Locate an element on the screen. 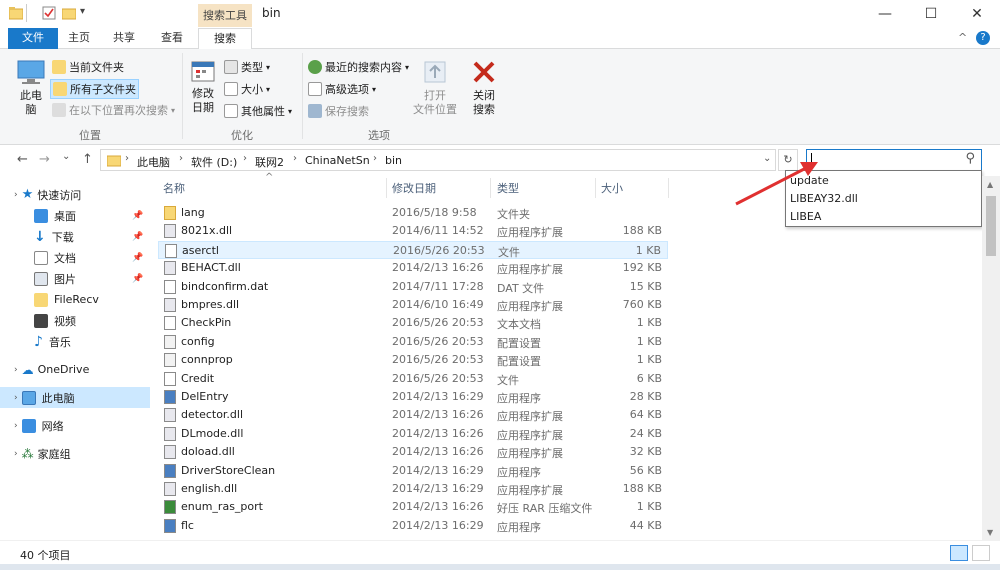 The image size is (1000, 570). file-row: DLmode.dll 2014/2/13 16:26 应用程序扩展 24 KB is located at coordinates (413, 434).